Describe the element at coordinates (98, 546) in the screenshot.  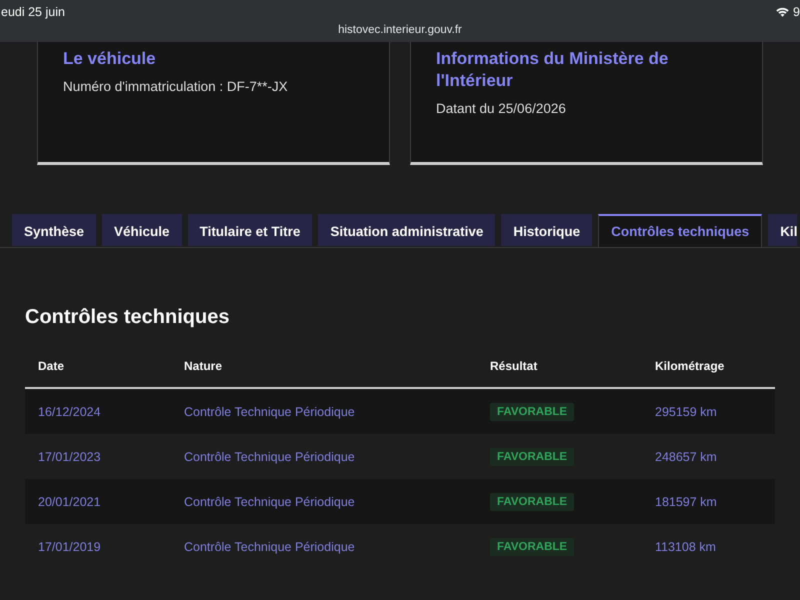
I see `date-cell: 17/01/2019` at that location.